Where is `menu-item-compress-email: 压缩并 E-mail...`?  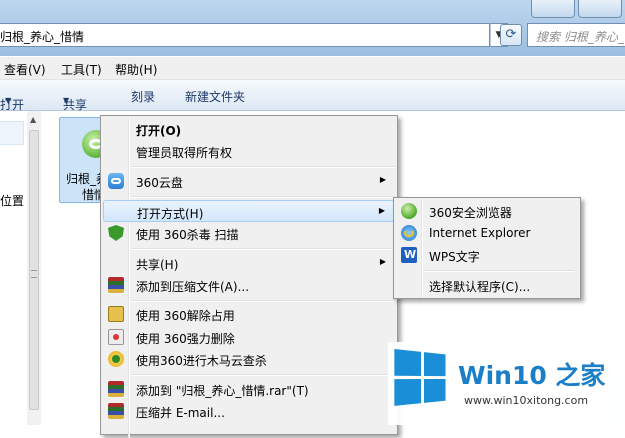
menu-item-compress-email: 压缩并 E-mail... is located at coordinates (249, 411).